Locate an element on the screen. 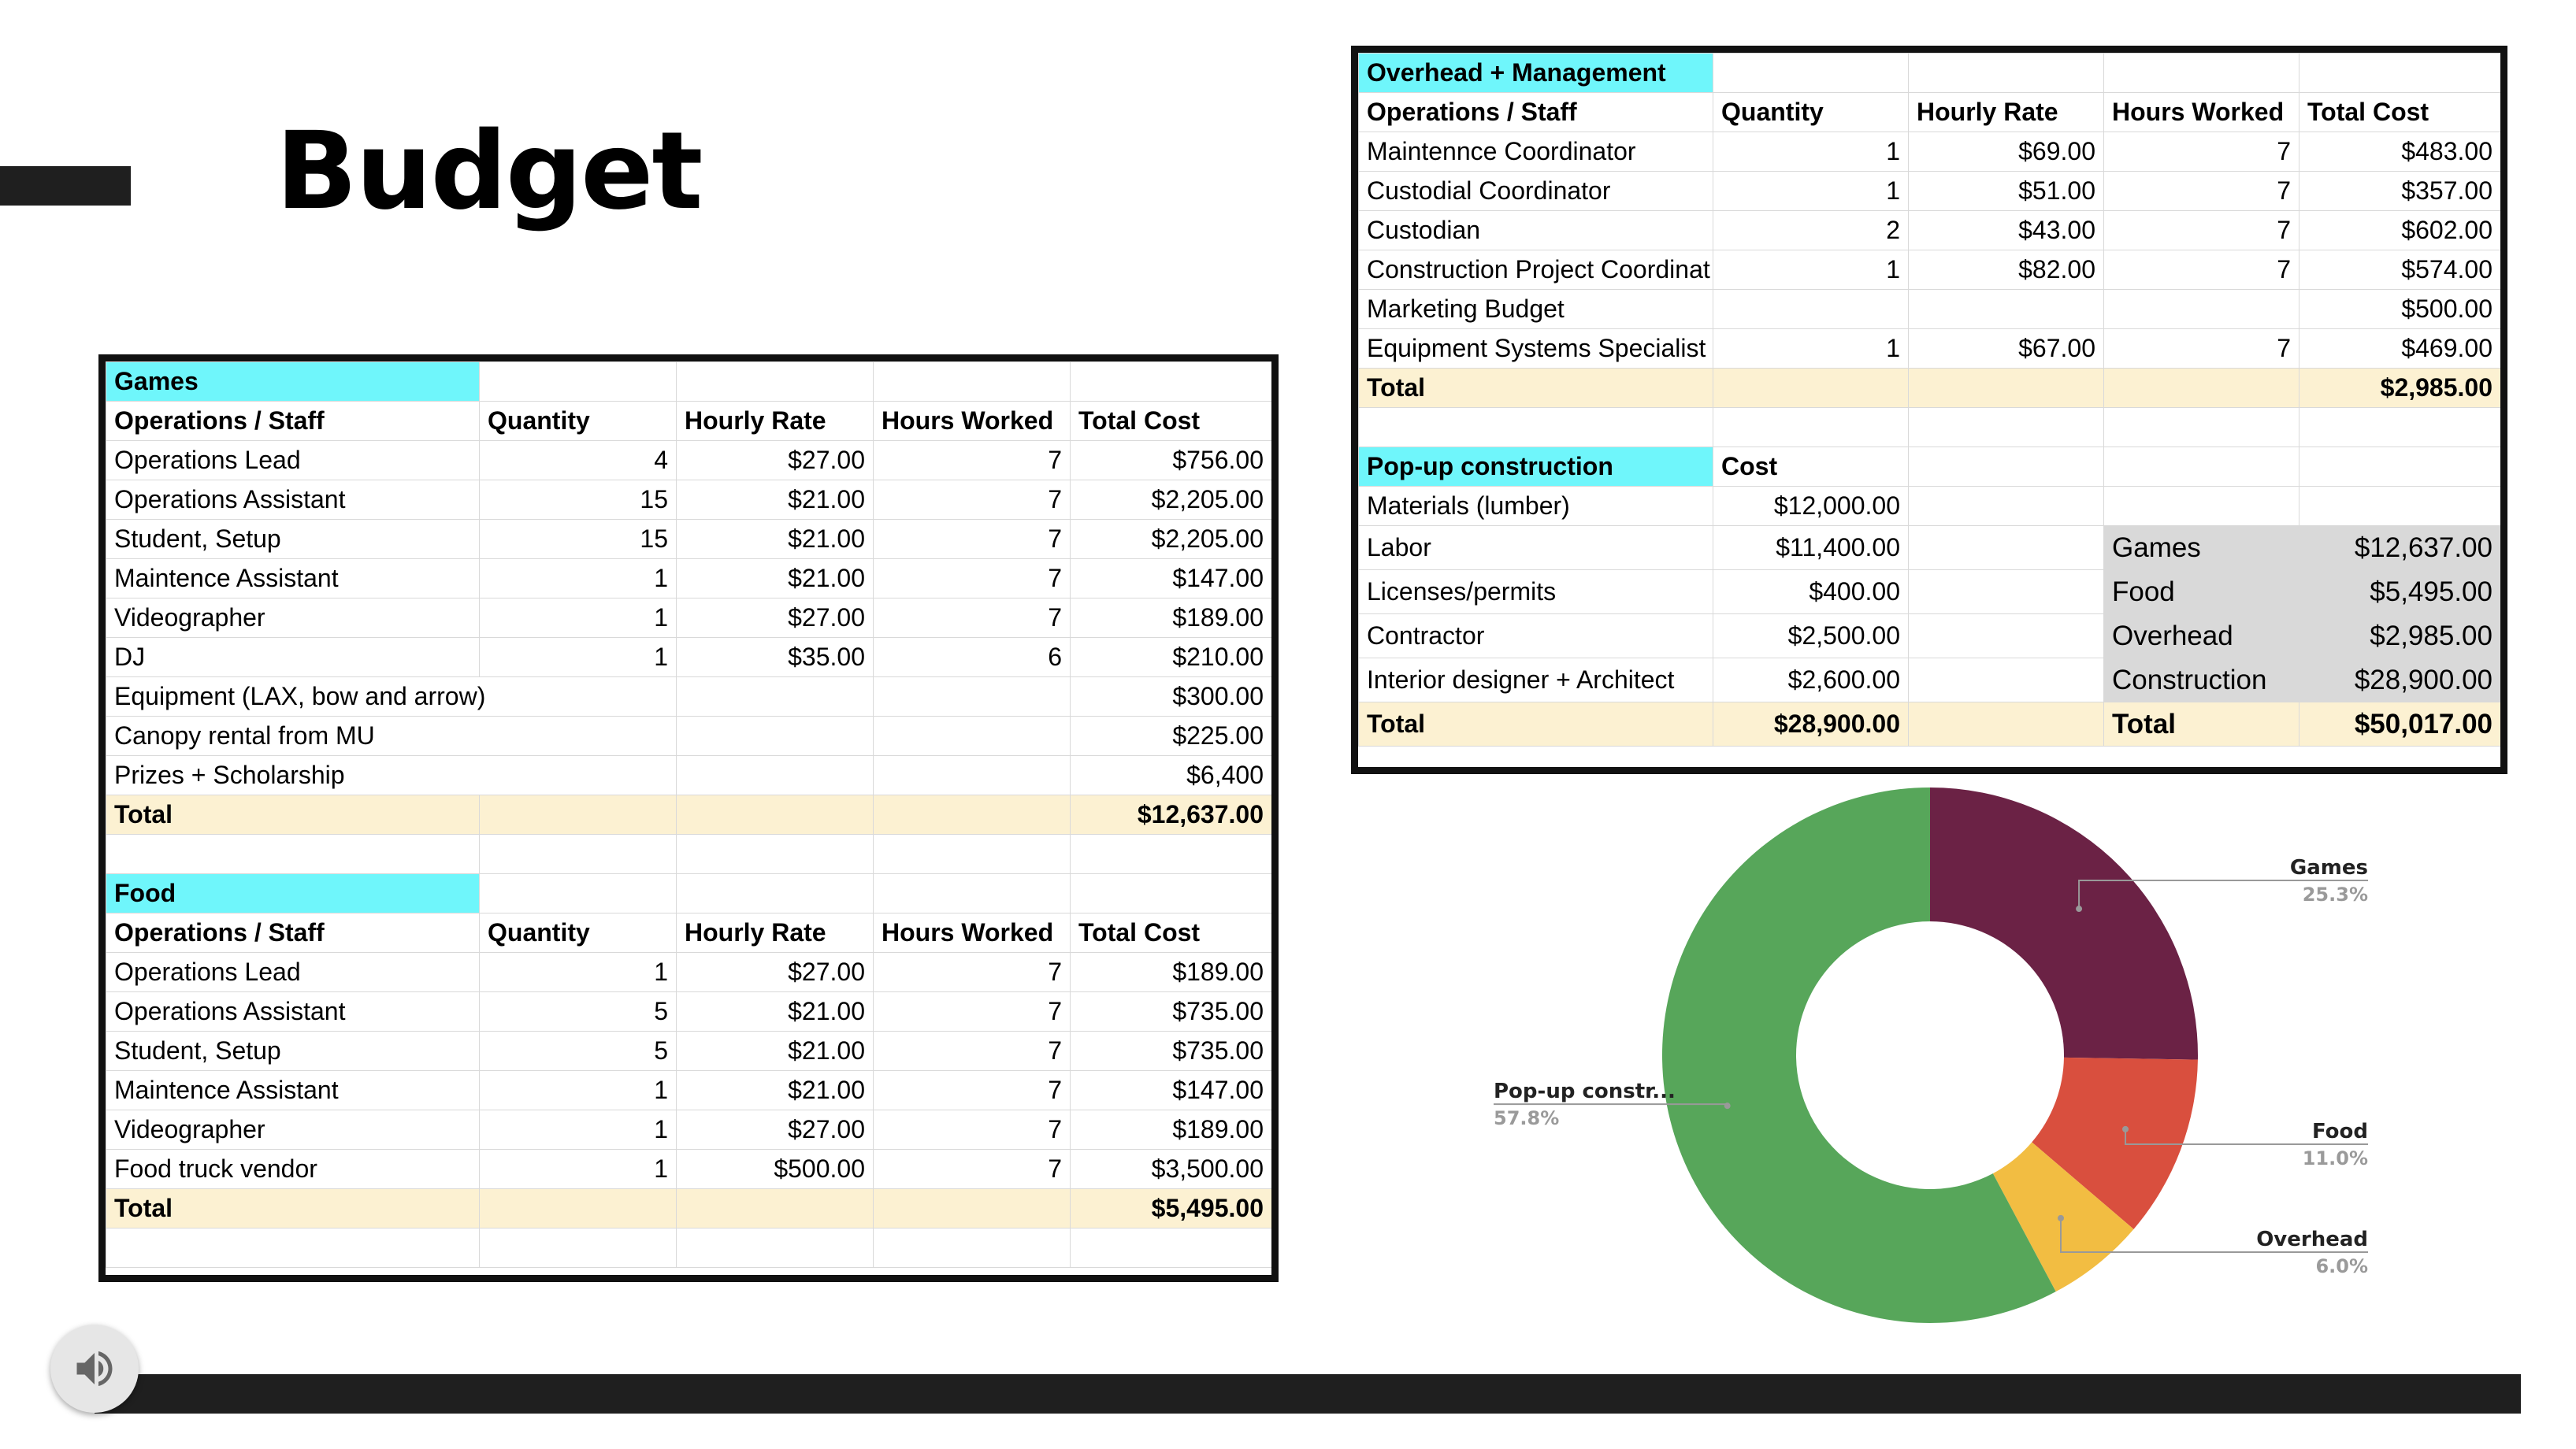 The image size is (2576, 1449). slice-percent: 6.0% is located at coordinates (2341, 1266).